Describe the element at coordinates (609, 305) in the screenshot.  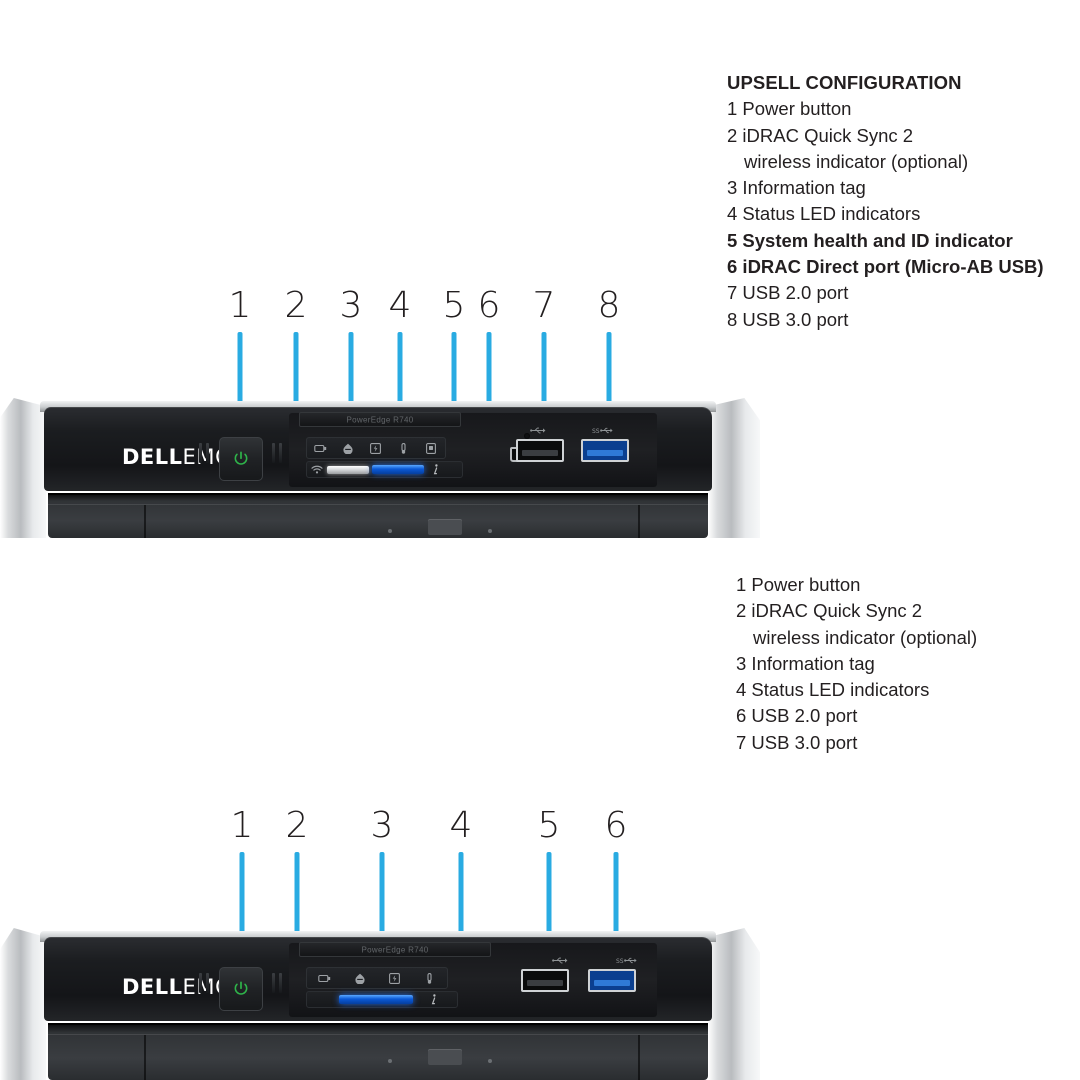
I see `callout-number-8: 8` at that location.